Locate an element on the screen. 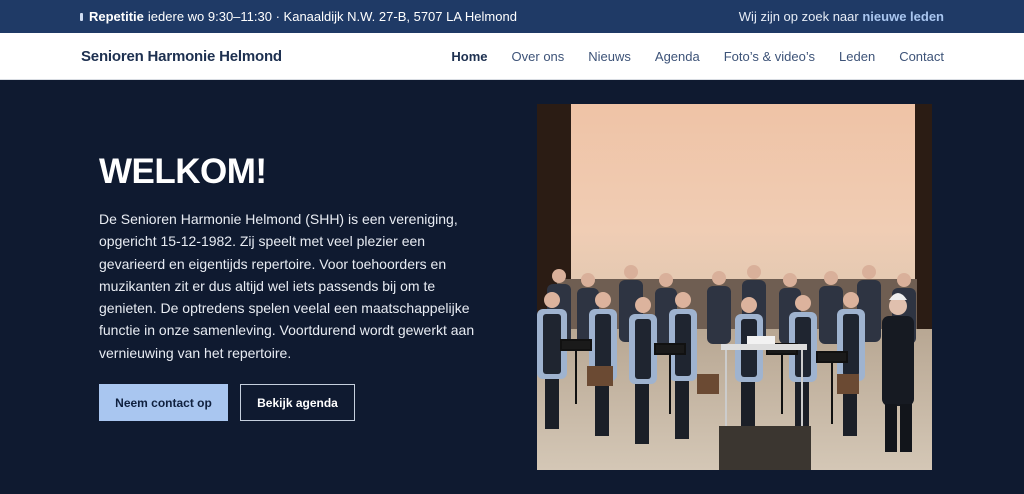 This screenshot has height=494, width=1024. recruit-text: Wij zijn op zoek naar is located at coordinates (798, 16).